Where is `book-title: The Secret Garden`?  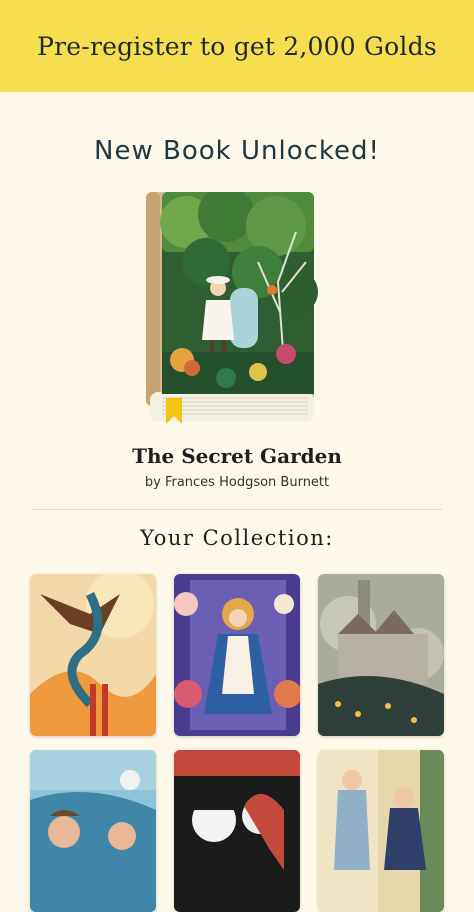 book-title: The Secret Garden is located at coordinates (237, 456).